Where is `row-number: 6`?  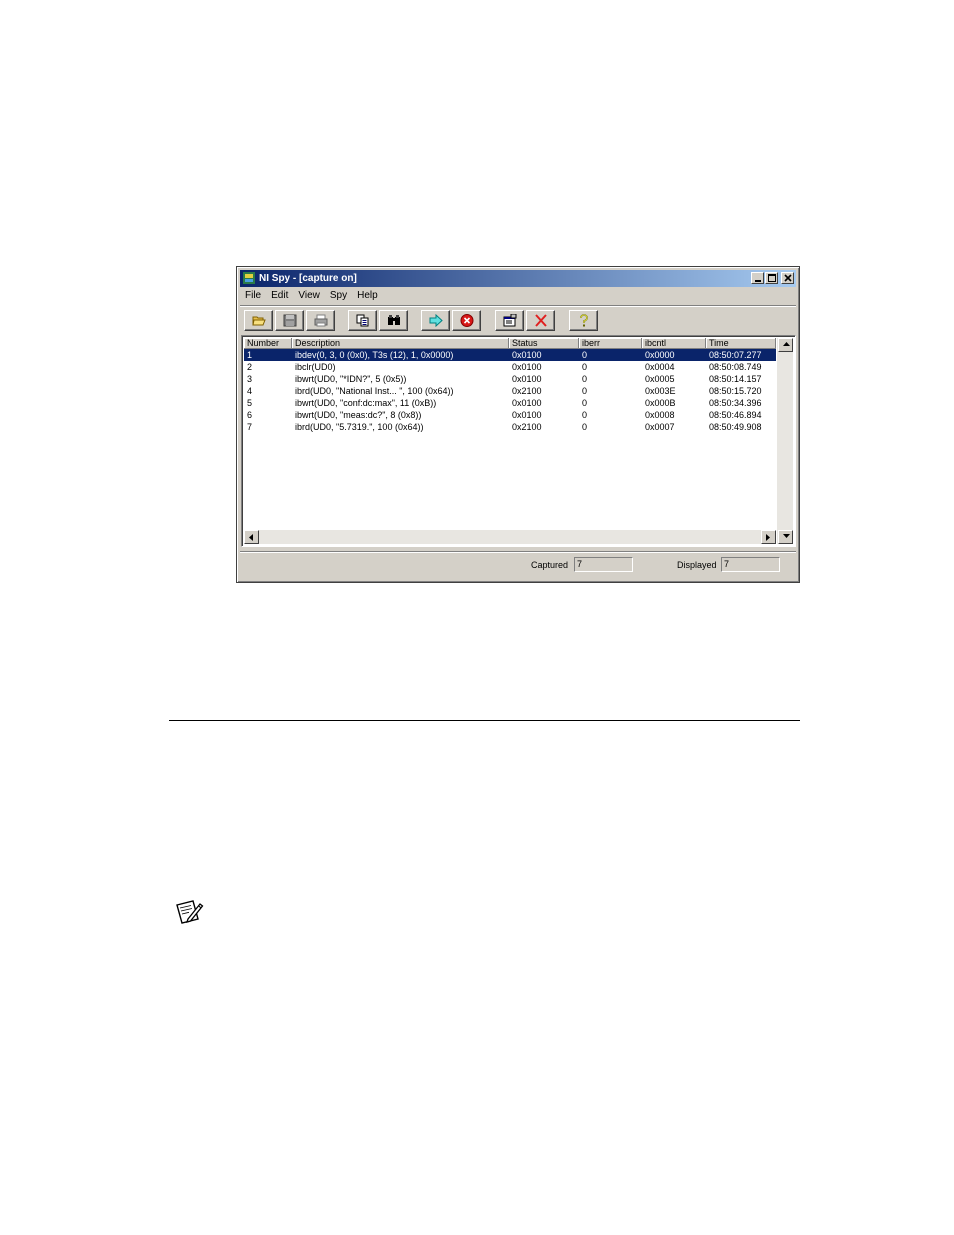 row-number: 6 is located at coordinates (250, 415).